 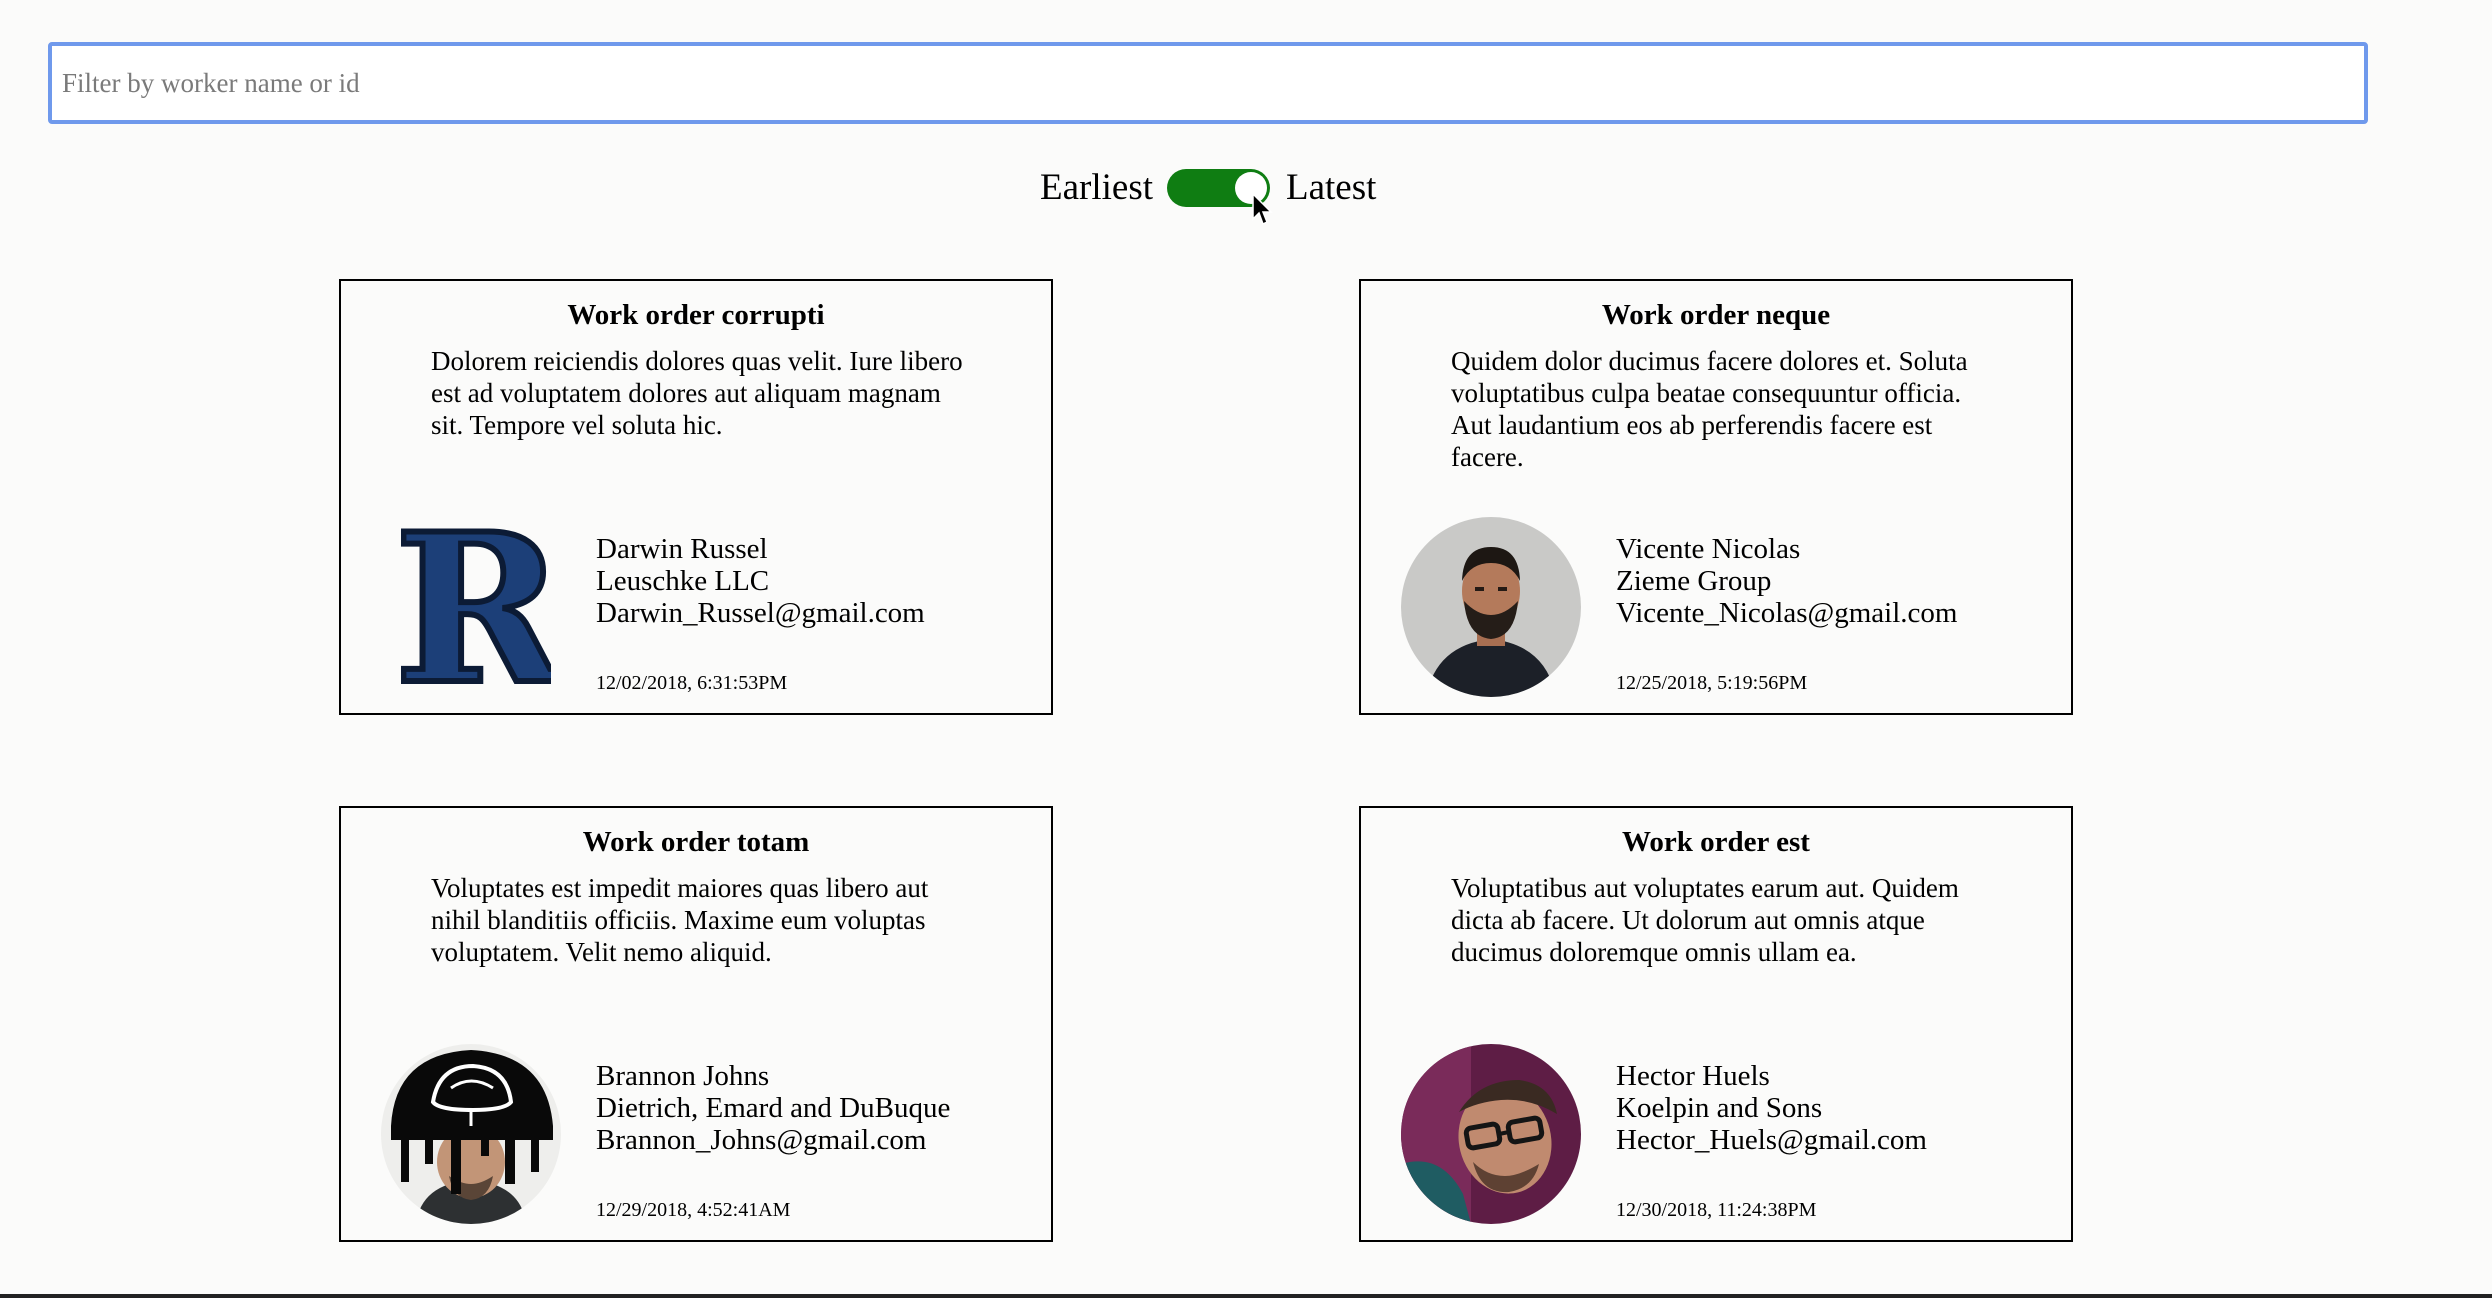 I want to click on deadline-date: 12/29/2018, 4:52:41AM, so click(x=693, y=1210).